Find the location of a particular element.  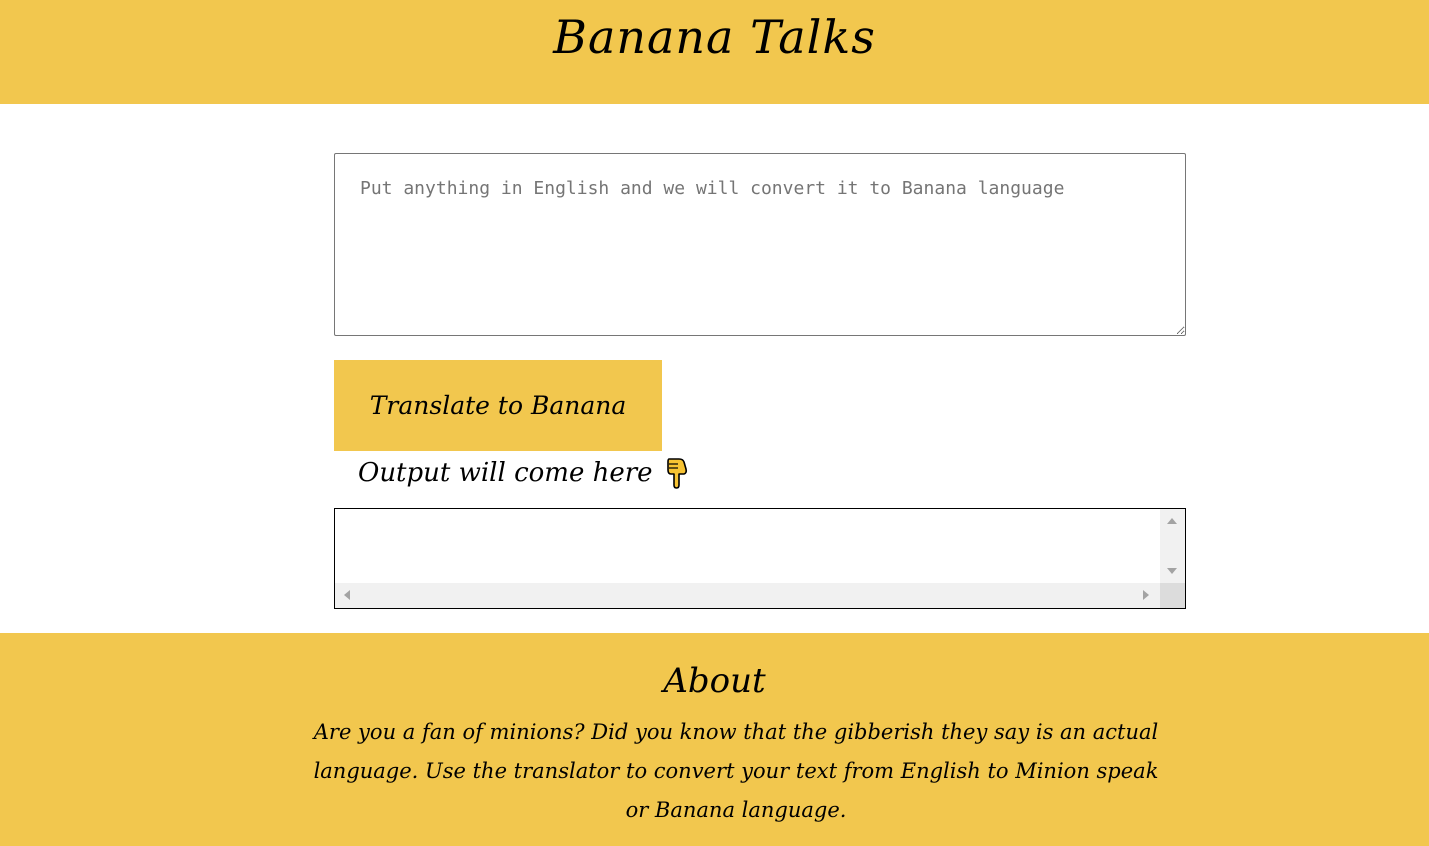

output-text is located at coordinates (760, 515).